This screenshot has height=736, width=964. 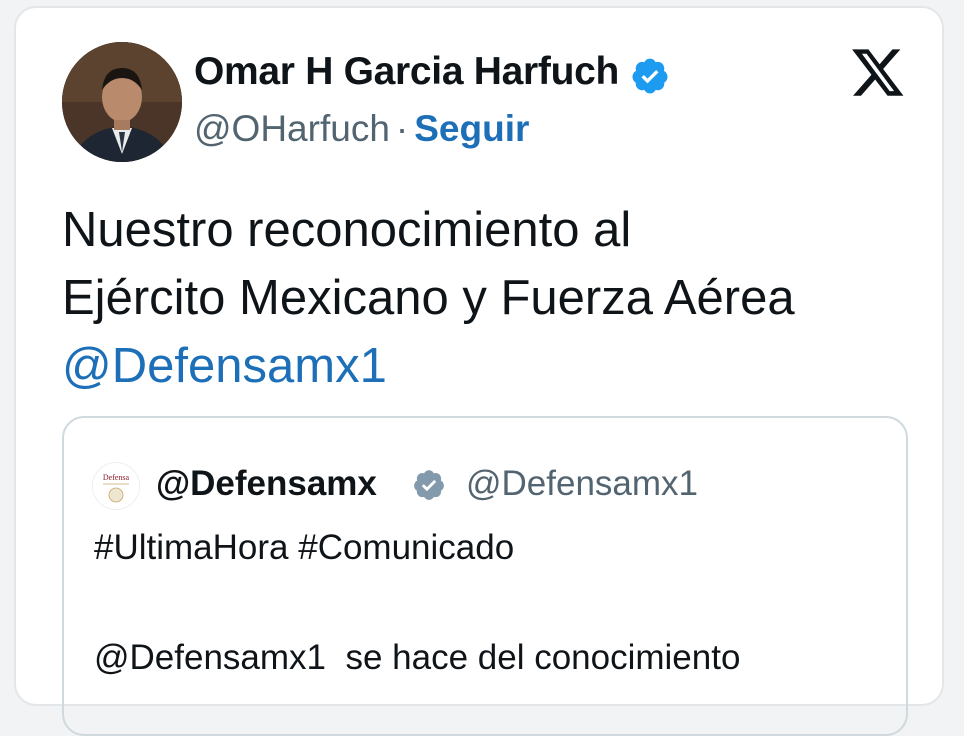 I want to click on author-avatar, so click(x=122, y=102).